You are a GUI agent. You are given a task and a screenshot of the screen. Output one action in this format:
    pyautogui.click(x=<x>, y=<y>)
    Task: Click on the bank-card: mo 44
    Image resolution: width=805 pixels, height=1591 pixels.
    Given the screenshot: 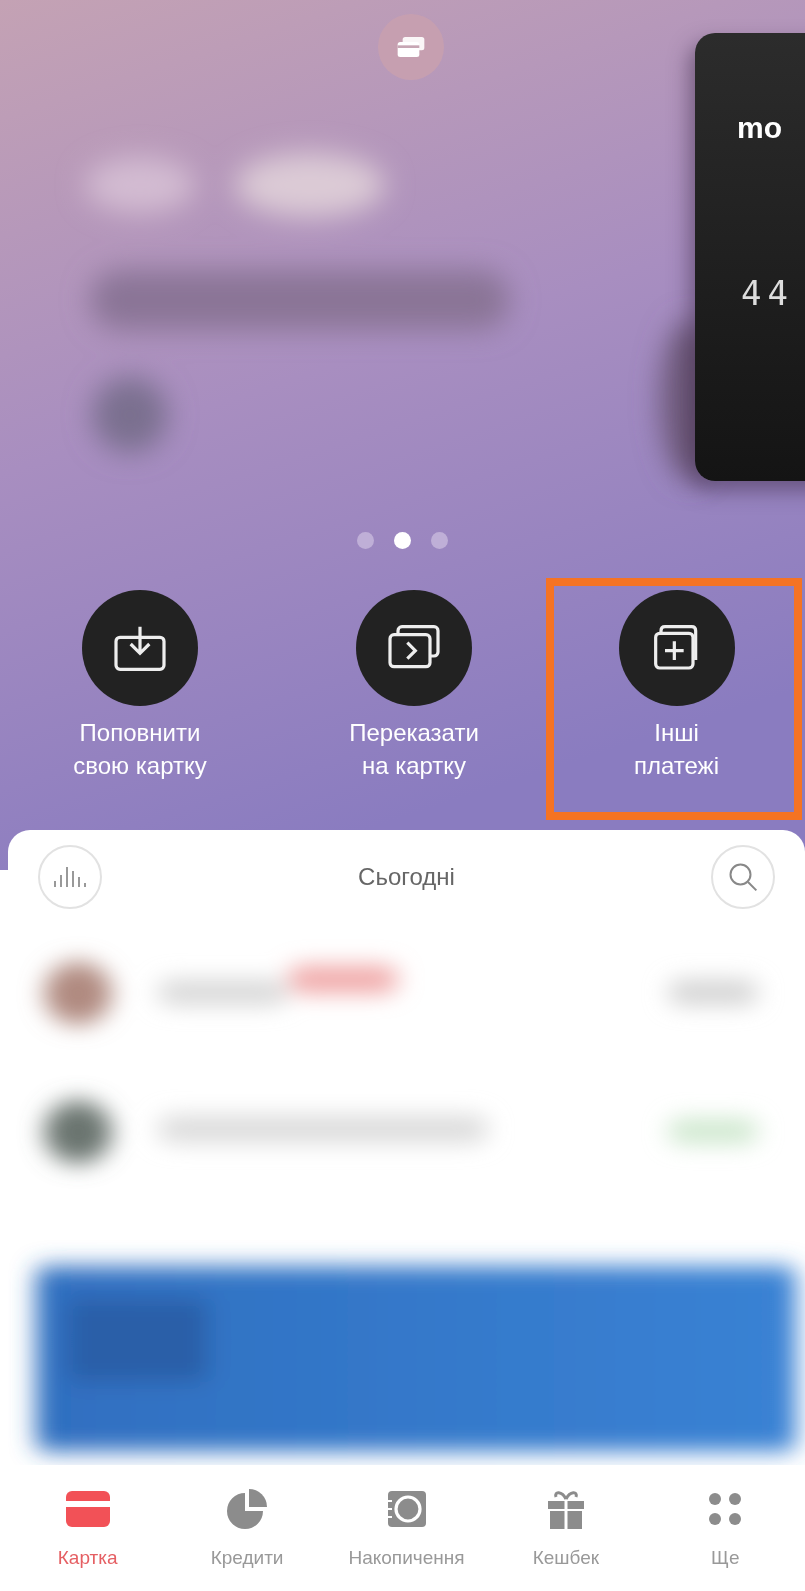 What is the action you would take?
    pyautogui.click(x=750, y=257)
    